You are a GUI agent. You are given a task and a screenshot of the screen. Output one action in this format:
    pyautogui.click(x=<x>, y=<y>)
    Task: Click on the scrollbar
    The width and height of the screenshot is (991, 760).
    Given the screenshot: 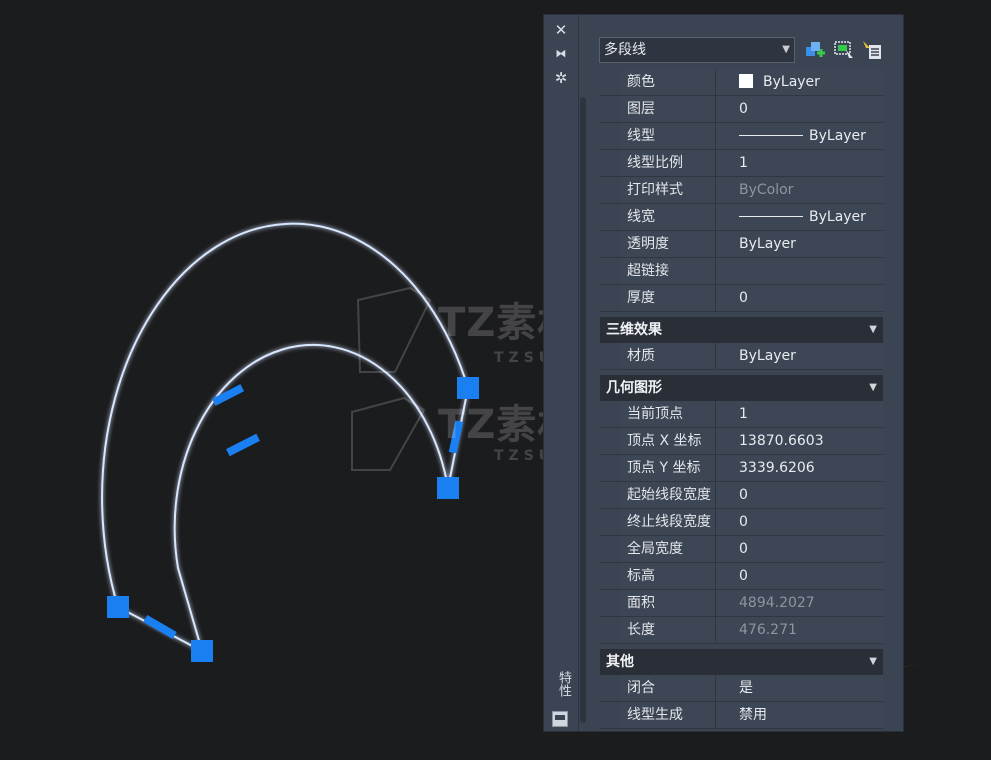 What is the action you would take?
    pyautogui.click(x=583, y=410)
    